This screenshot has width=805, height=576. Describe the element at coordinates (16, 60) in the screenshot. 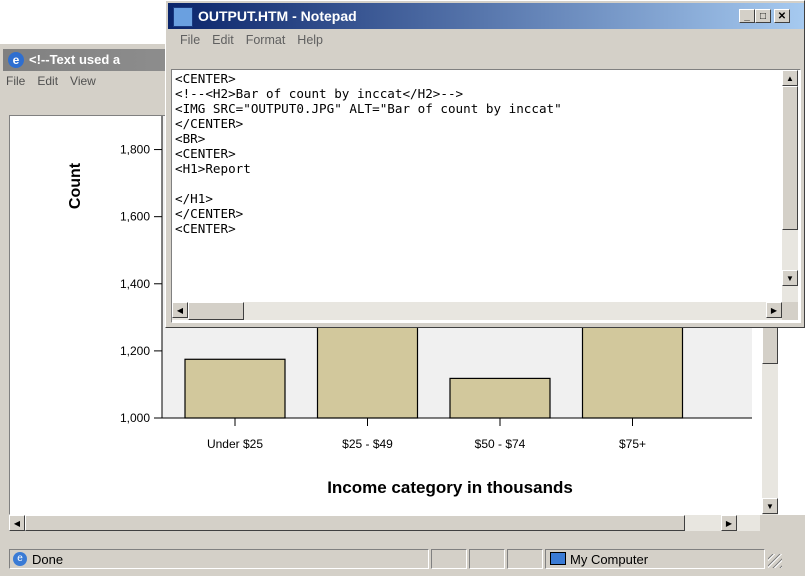

I see `ie-icon: e` at that location.